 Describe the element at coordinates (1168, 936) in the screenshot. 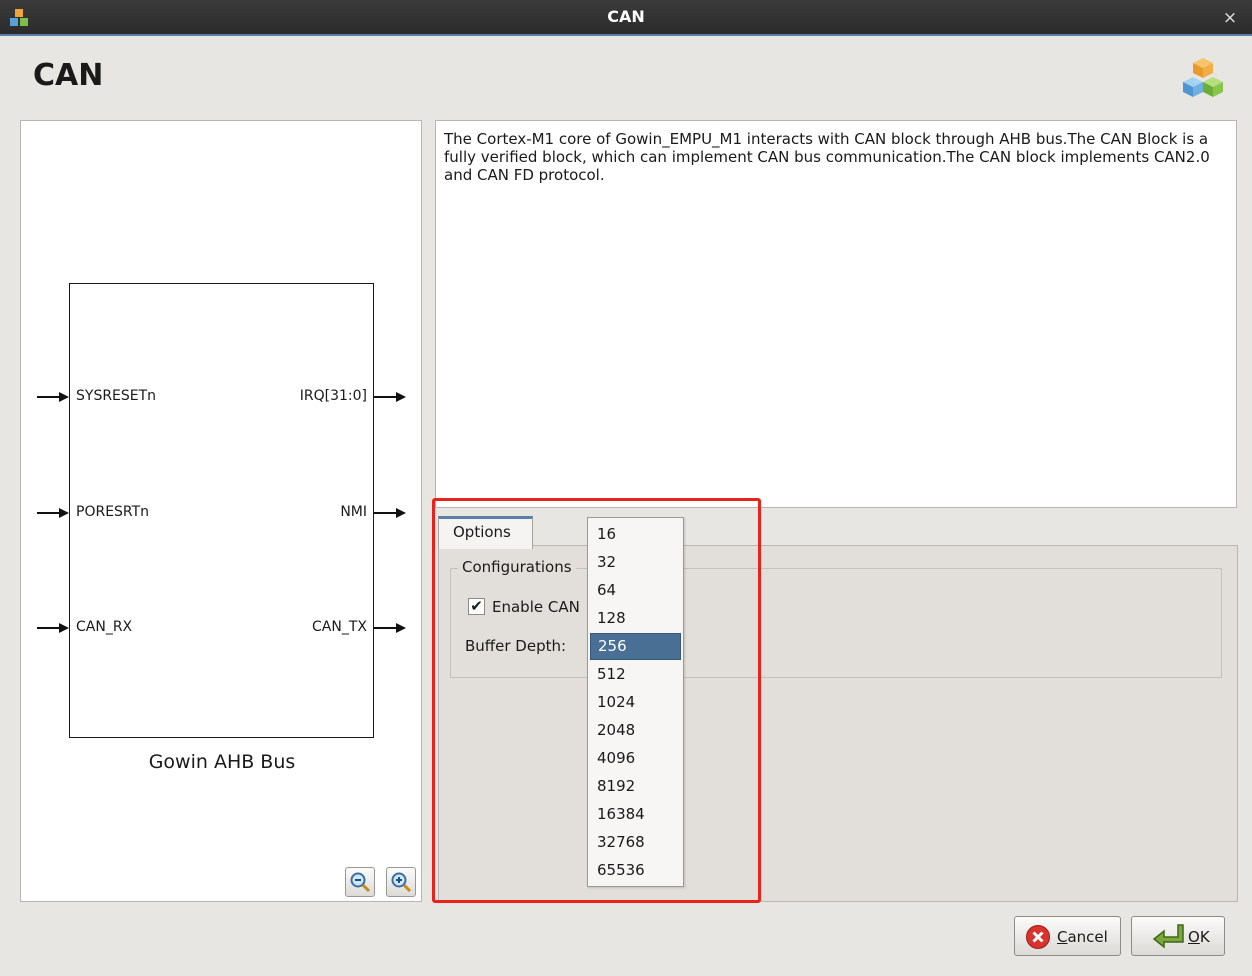

I see `ok-arrow-icon` at that location.